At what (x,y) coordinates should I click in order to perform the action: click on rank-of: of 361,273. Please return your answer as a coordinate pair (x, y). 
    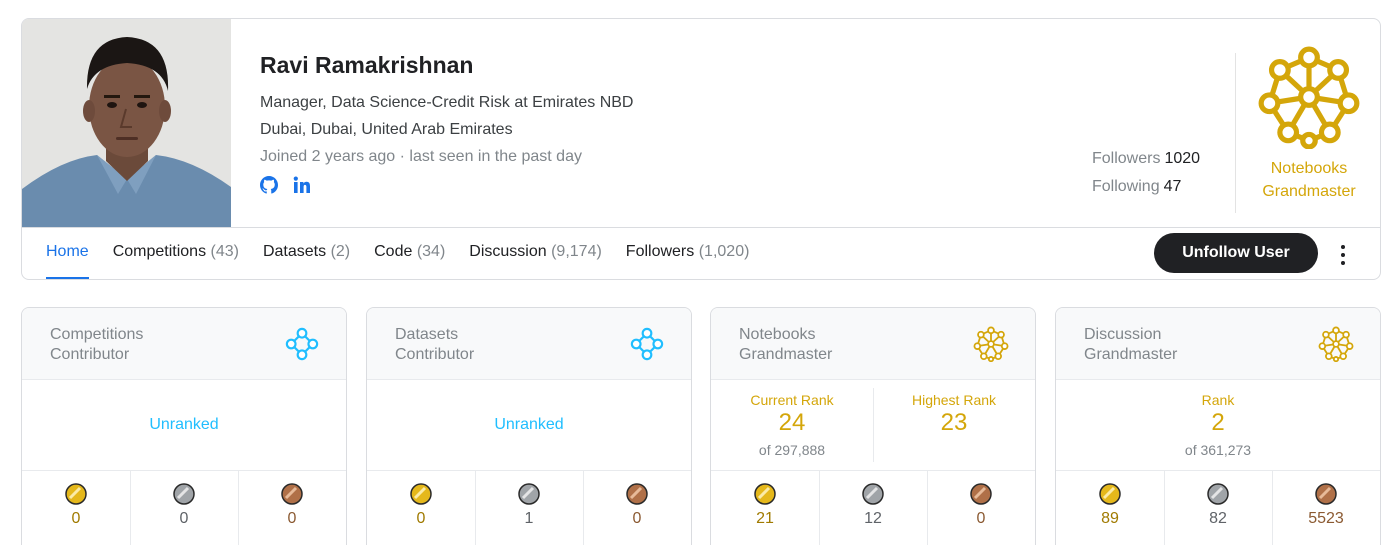
    Looking at the image, I should click on (1218, 450).